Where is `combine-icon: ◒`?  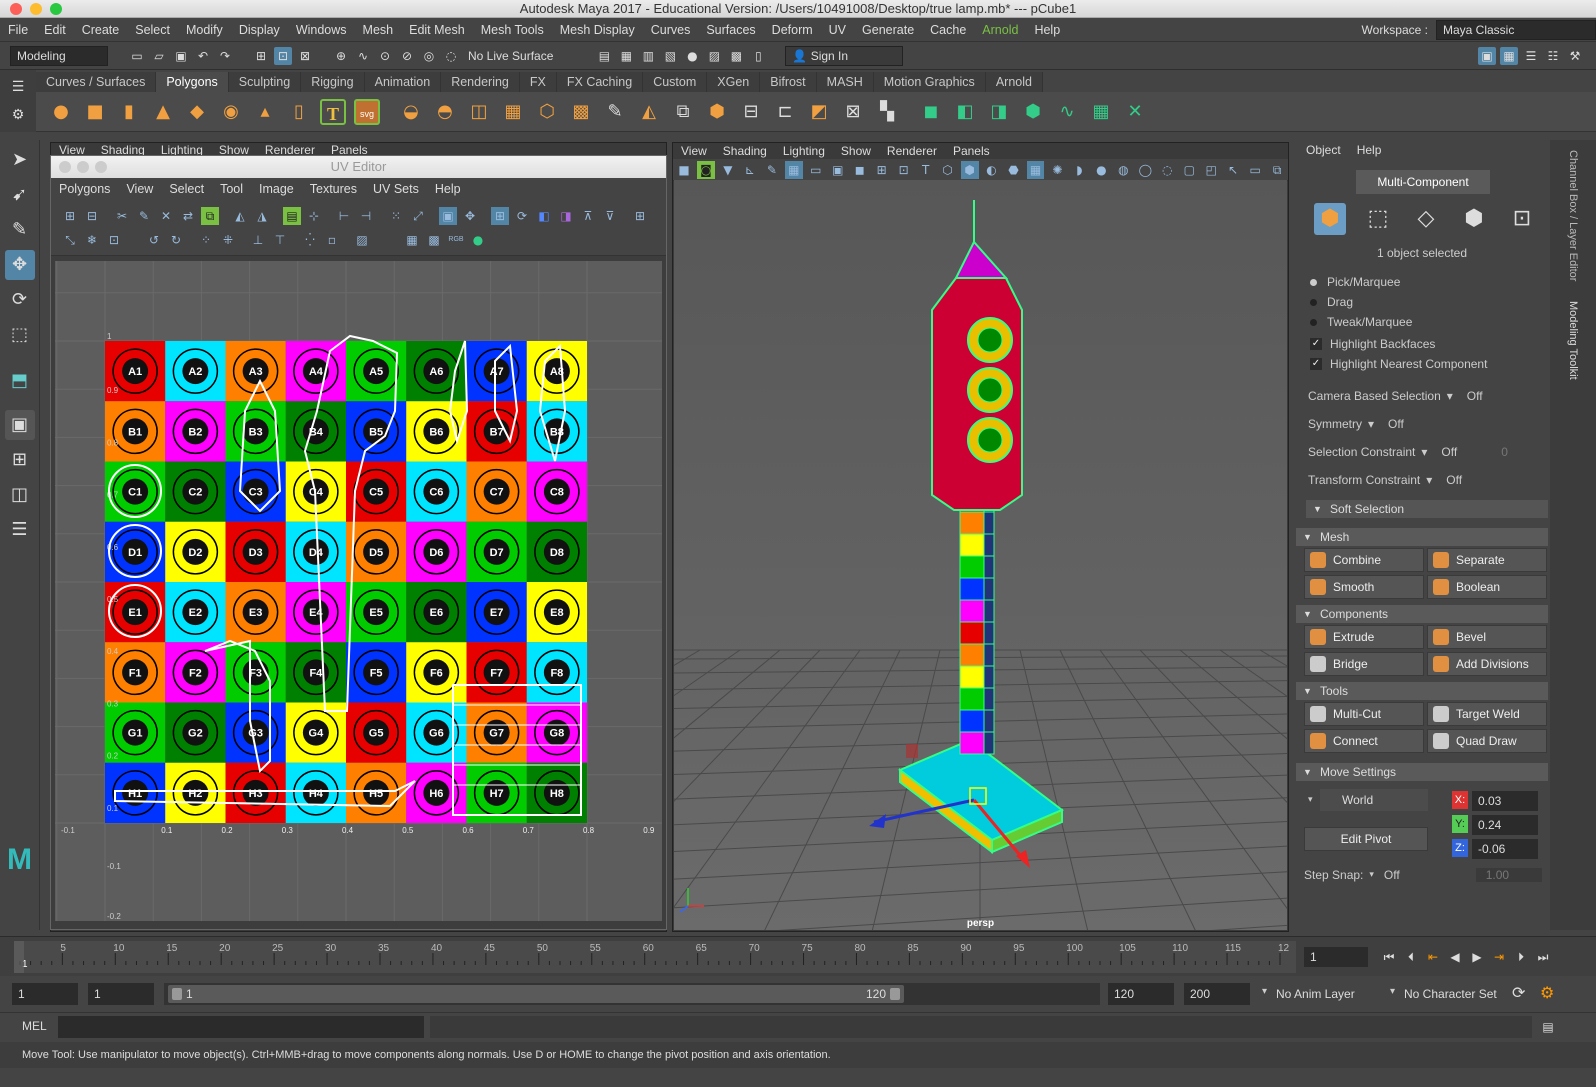 combine-icon: ◒ is located at coordinates (411, 112).